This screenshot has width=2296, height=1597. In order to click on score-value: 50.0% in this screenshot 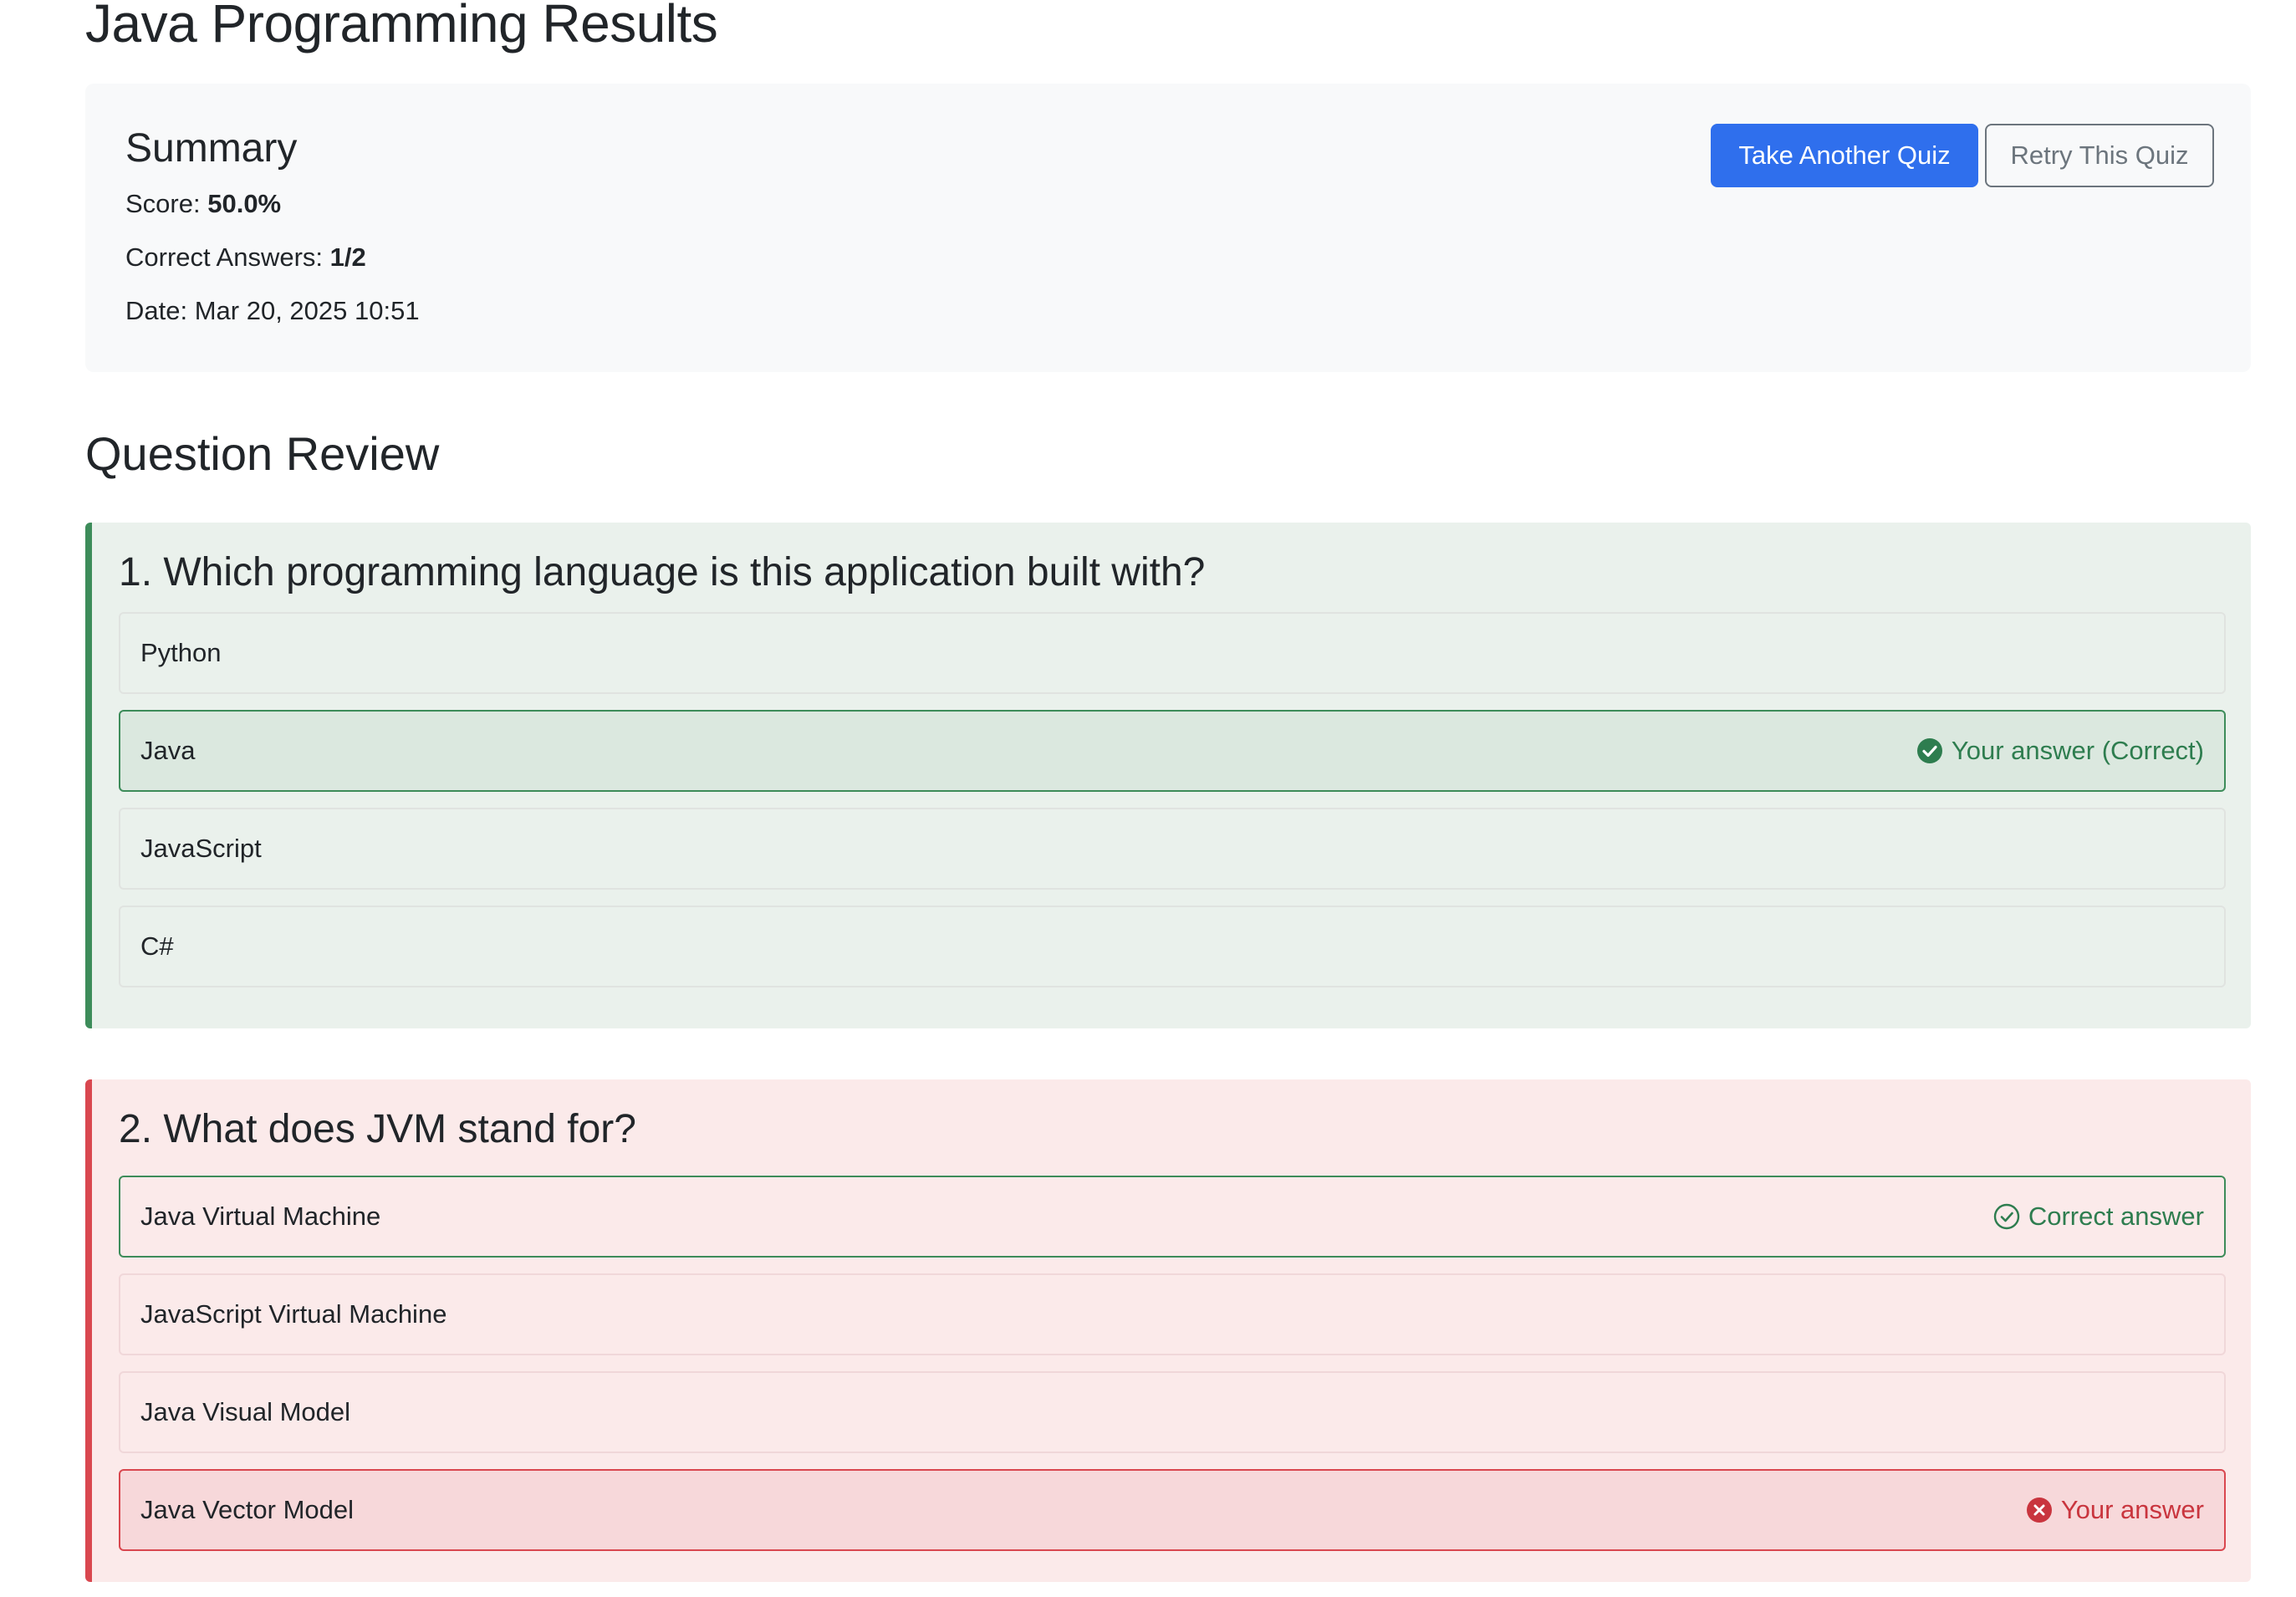, I will do `click(244, 203)`.